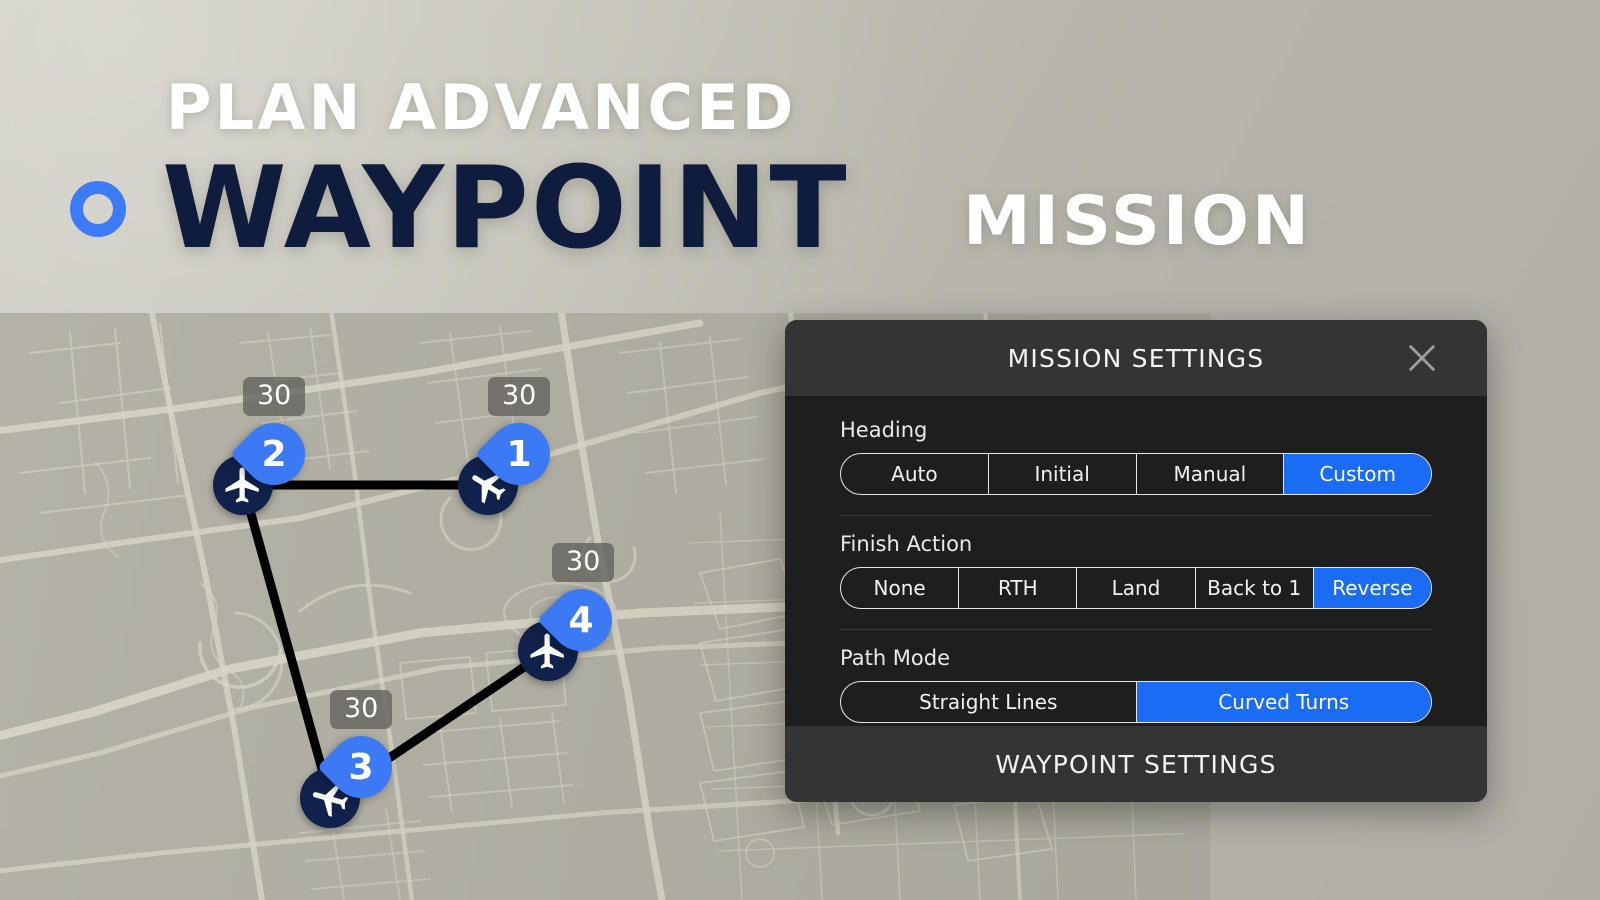 The image size is (1600, 900). I want to click on waypoint-number-badge: 3, so click(361, 767).